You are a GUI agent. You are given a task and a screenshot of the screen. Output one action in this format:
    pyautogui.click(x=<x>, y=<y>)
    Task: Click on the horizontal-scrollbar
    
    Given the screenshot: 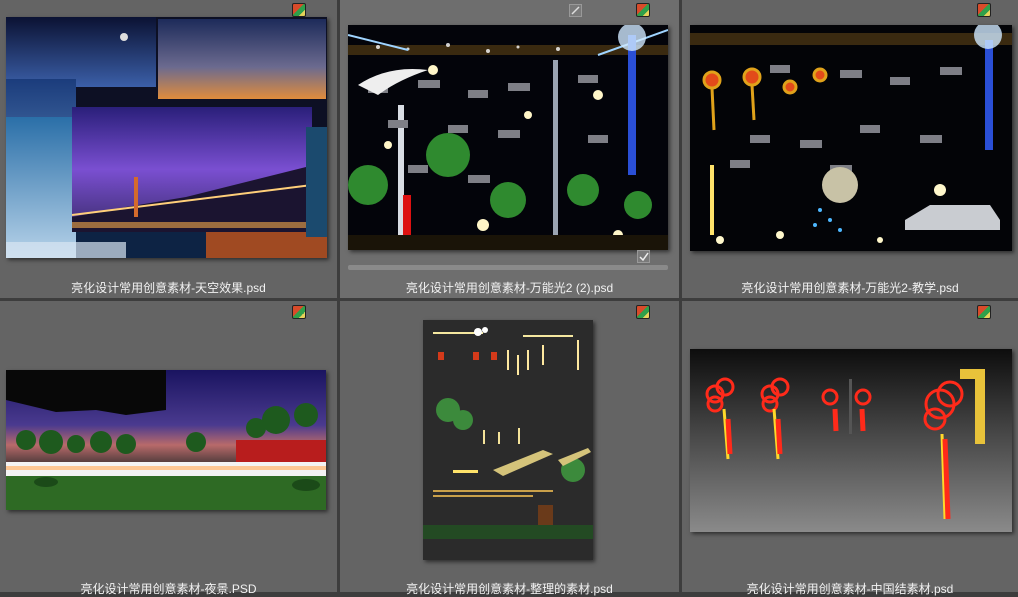 What is the action you would take?
    pyautogui.click(x=508, y=267)
    